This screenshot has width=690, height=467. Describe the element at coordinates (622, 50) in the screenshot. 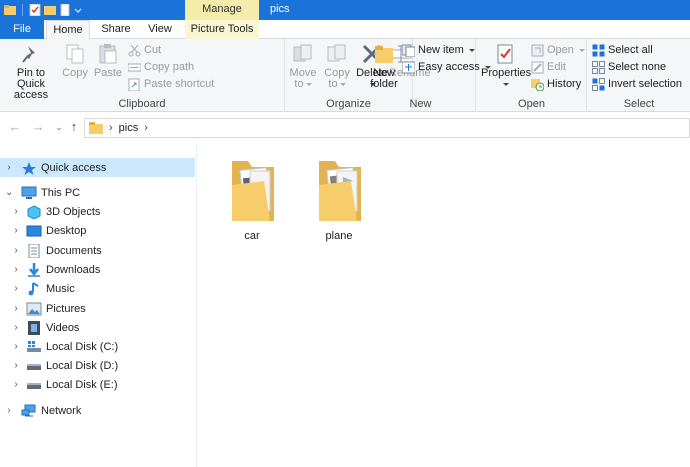

I see `select-all-button: Select all` at that location.